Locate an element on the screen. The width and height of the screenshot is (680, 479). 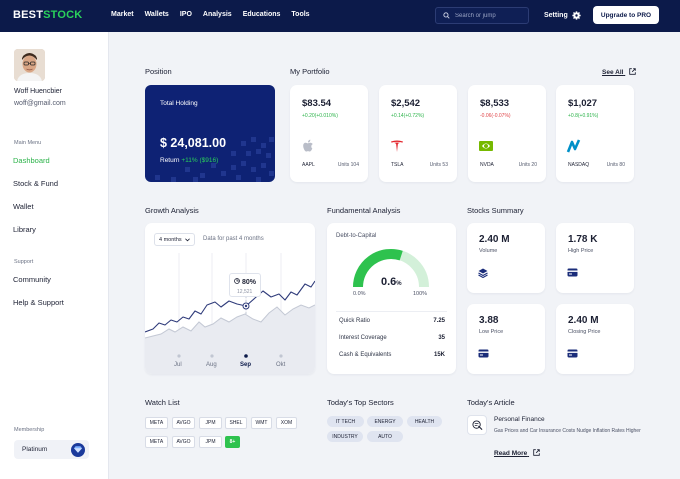
sectors-title: Today's Top Sectors is located at coordinates (360, 402).